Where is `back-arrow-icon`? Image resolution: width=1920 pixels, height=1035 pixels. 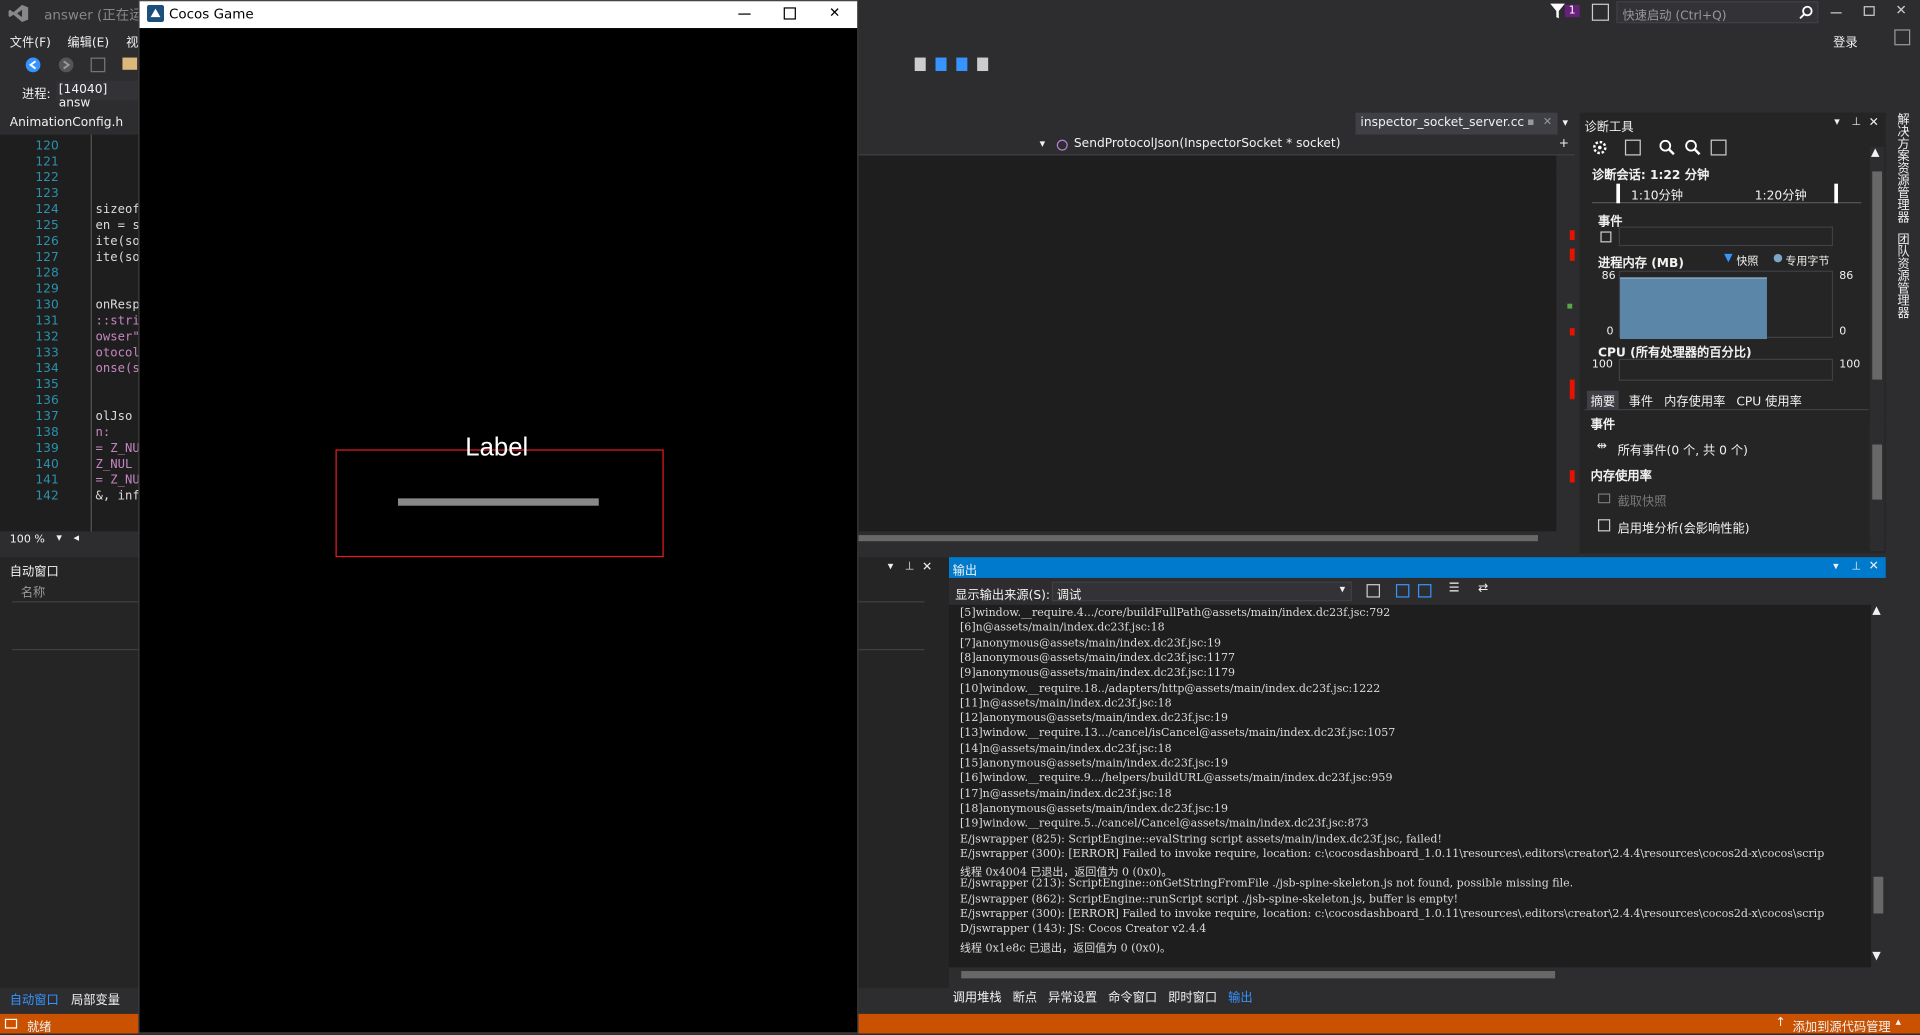 back-arrow-icon is located at coordinates (32, 64).